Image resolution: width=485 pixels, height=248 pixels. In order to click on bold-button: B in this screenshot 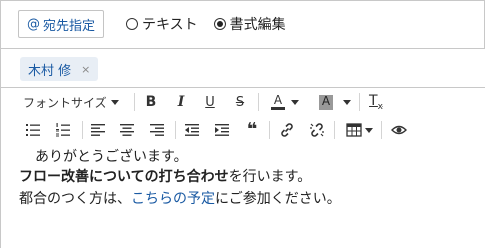, I will do `click(151, 102)`.